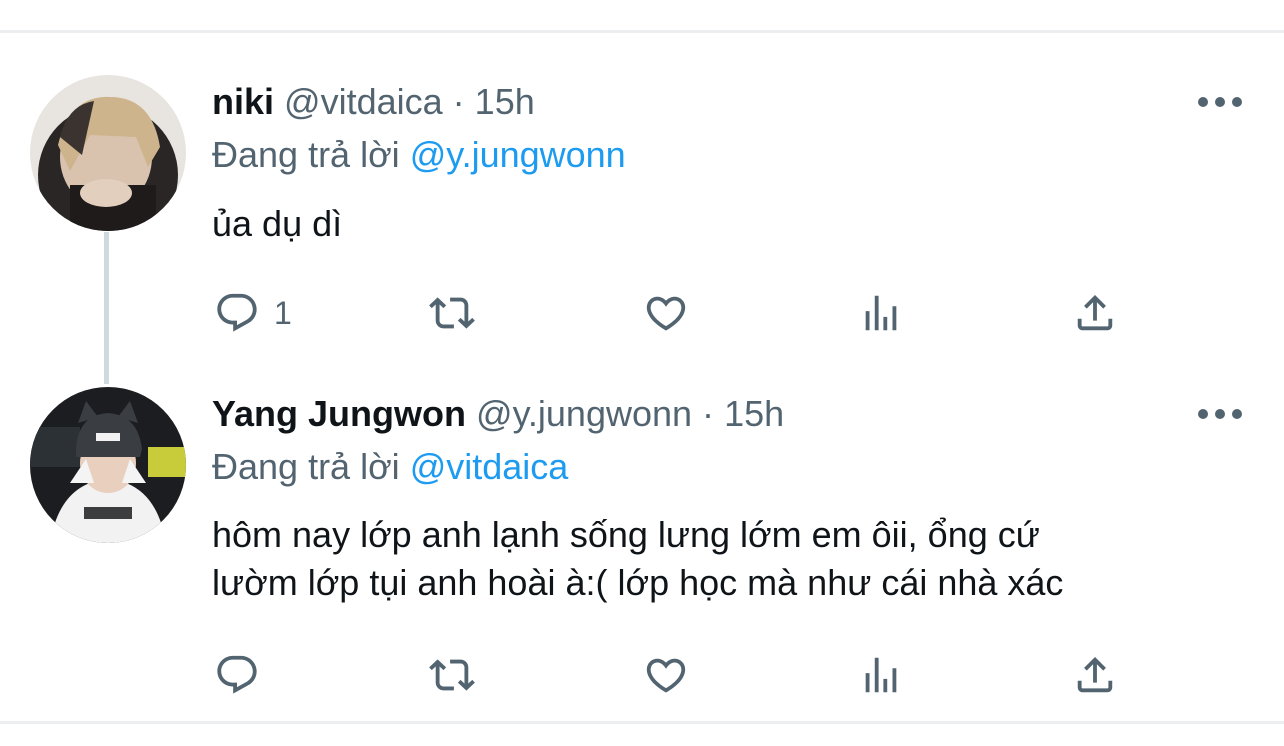 The height and width of the screenshot is (746, 1284). I want to click on reply-button: 1, so click(253, 313).